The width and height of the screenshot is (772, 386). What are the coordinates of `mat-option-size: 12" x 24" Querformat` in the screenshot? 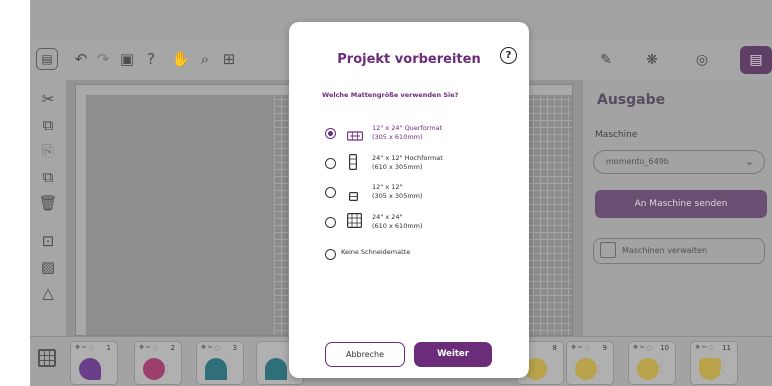 It's located at (407, 128).